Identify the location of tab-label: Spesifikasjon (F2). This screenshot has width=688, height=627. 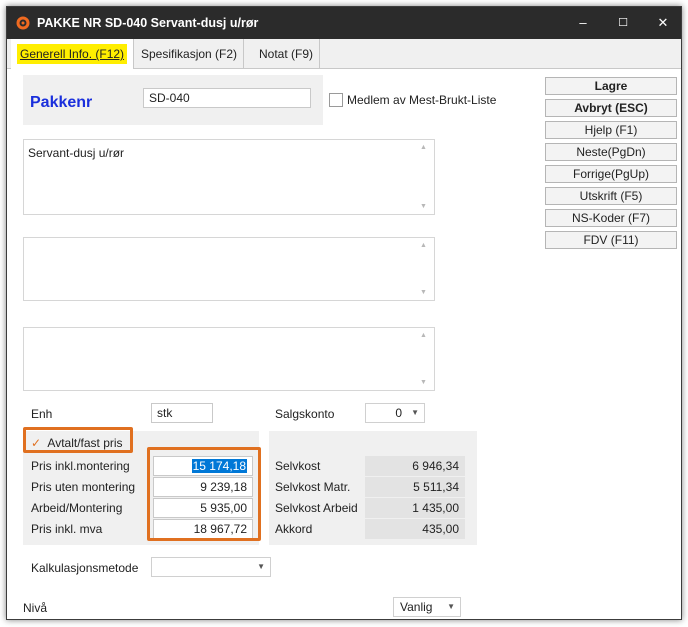
(189, 54).